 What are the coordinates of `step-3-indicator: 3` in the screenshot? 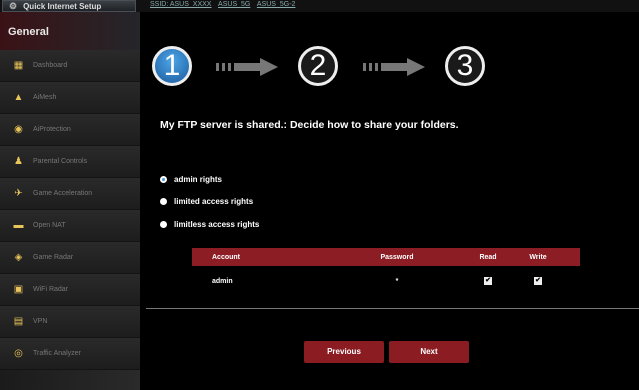 It's located at (465, 66).